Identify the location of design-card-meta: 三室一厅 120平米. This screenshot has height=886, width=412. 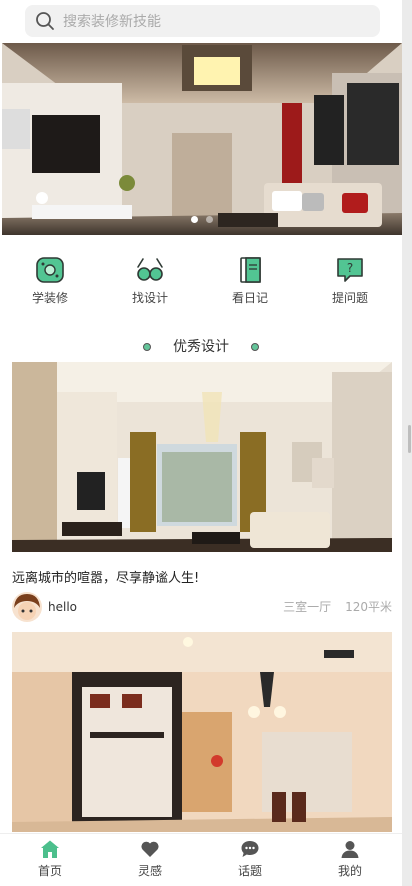
(330, 606).